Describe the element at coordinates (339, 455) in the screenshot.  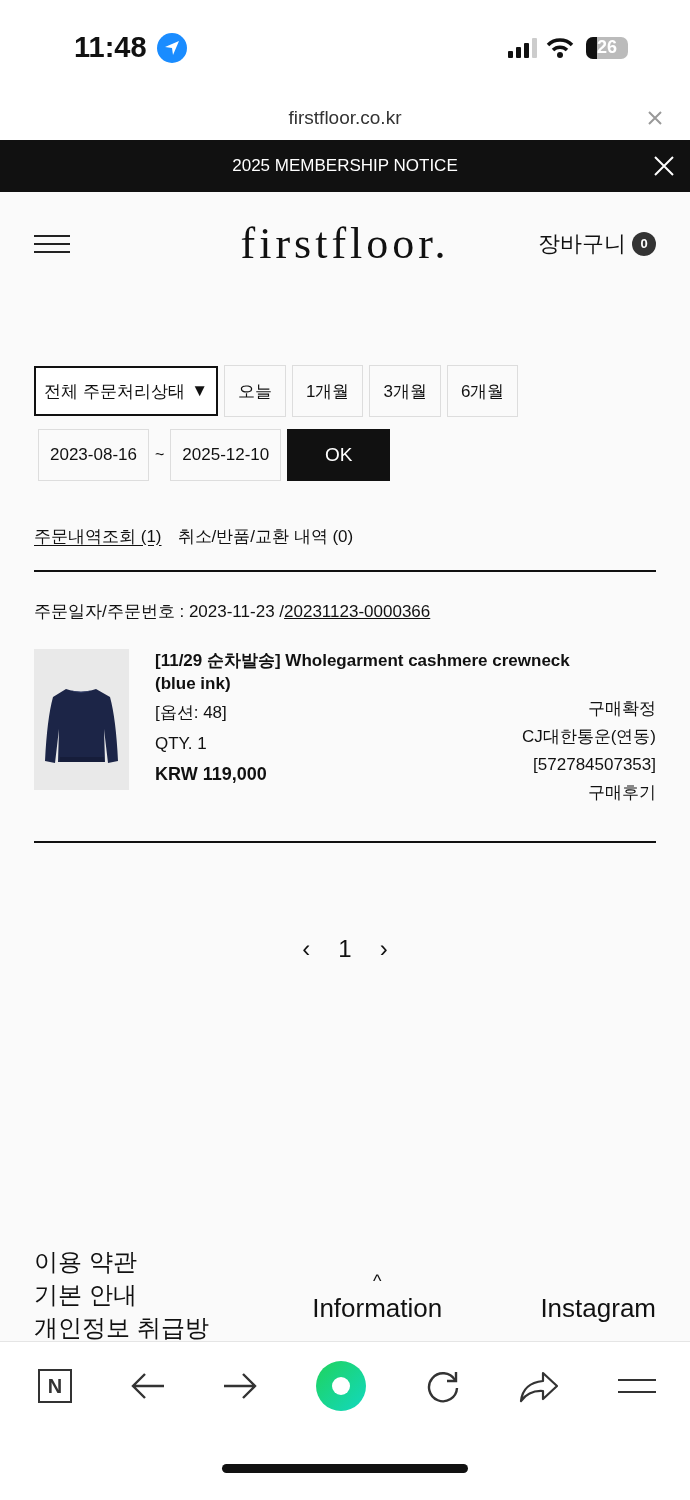
I see `ok-button: OK` at that location.